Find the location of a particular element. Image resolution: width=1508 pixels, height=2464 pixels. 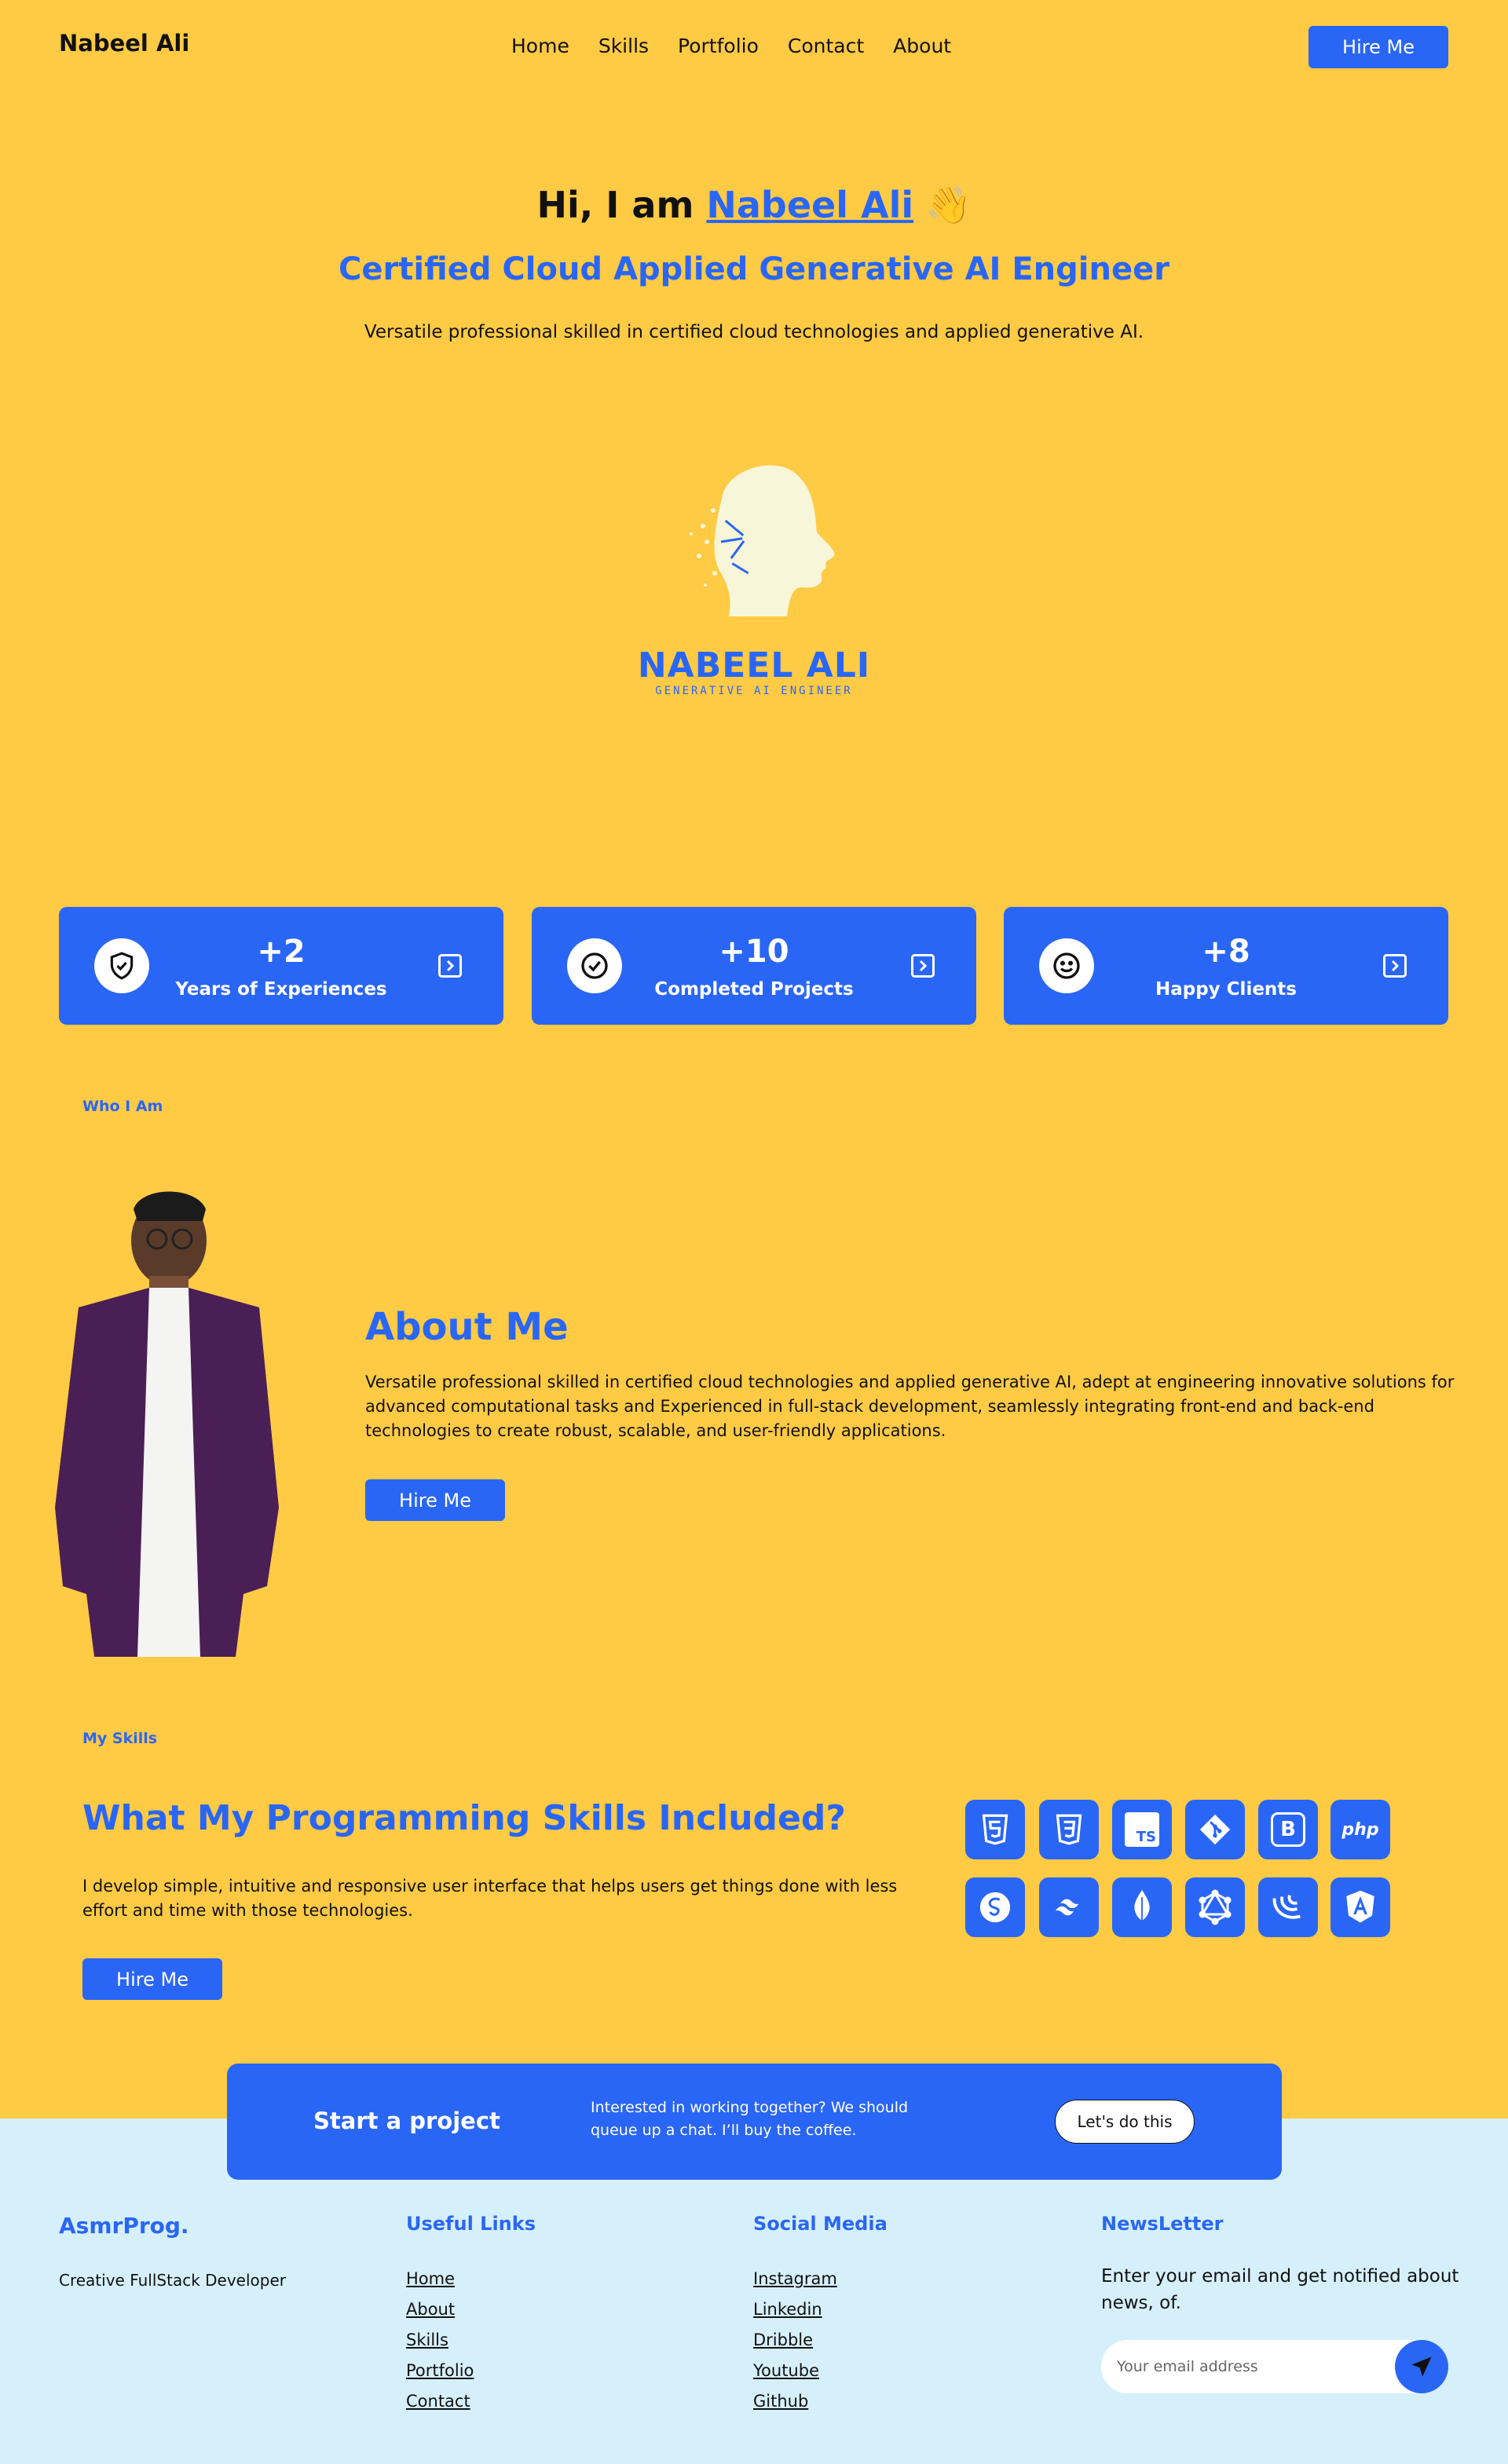

skills-title: What My Programming Skills Included? is located at coordinates (464, 1818).